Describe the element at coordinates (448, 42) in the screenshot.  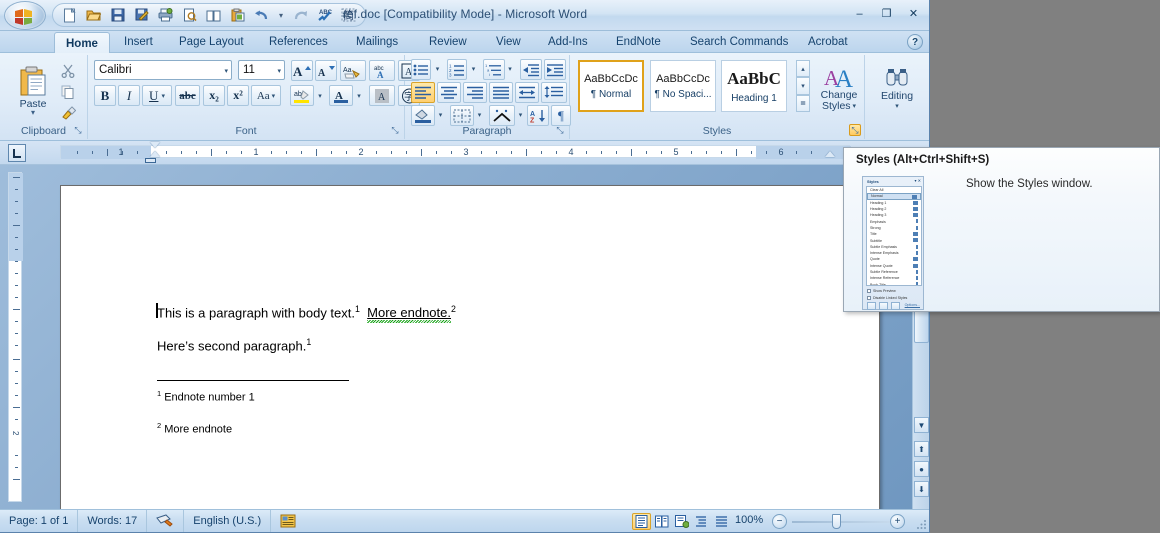
I see `tab-review: Review` at that location.